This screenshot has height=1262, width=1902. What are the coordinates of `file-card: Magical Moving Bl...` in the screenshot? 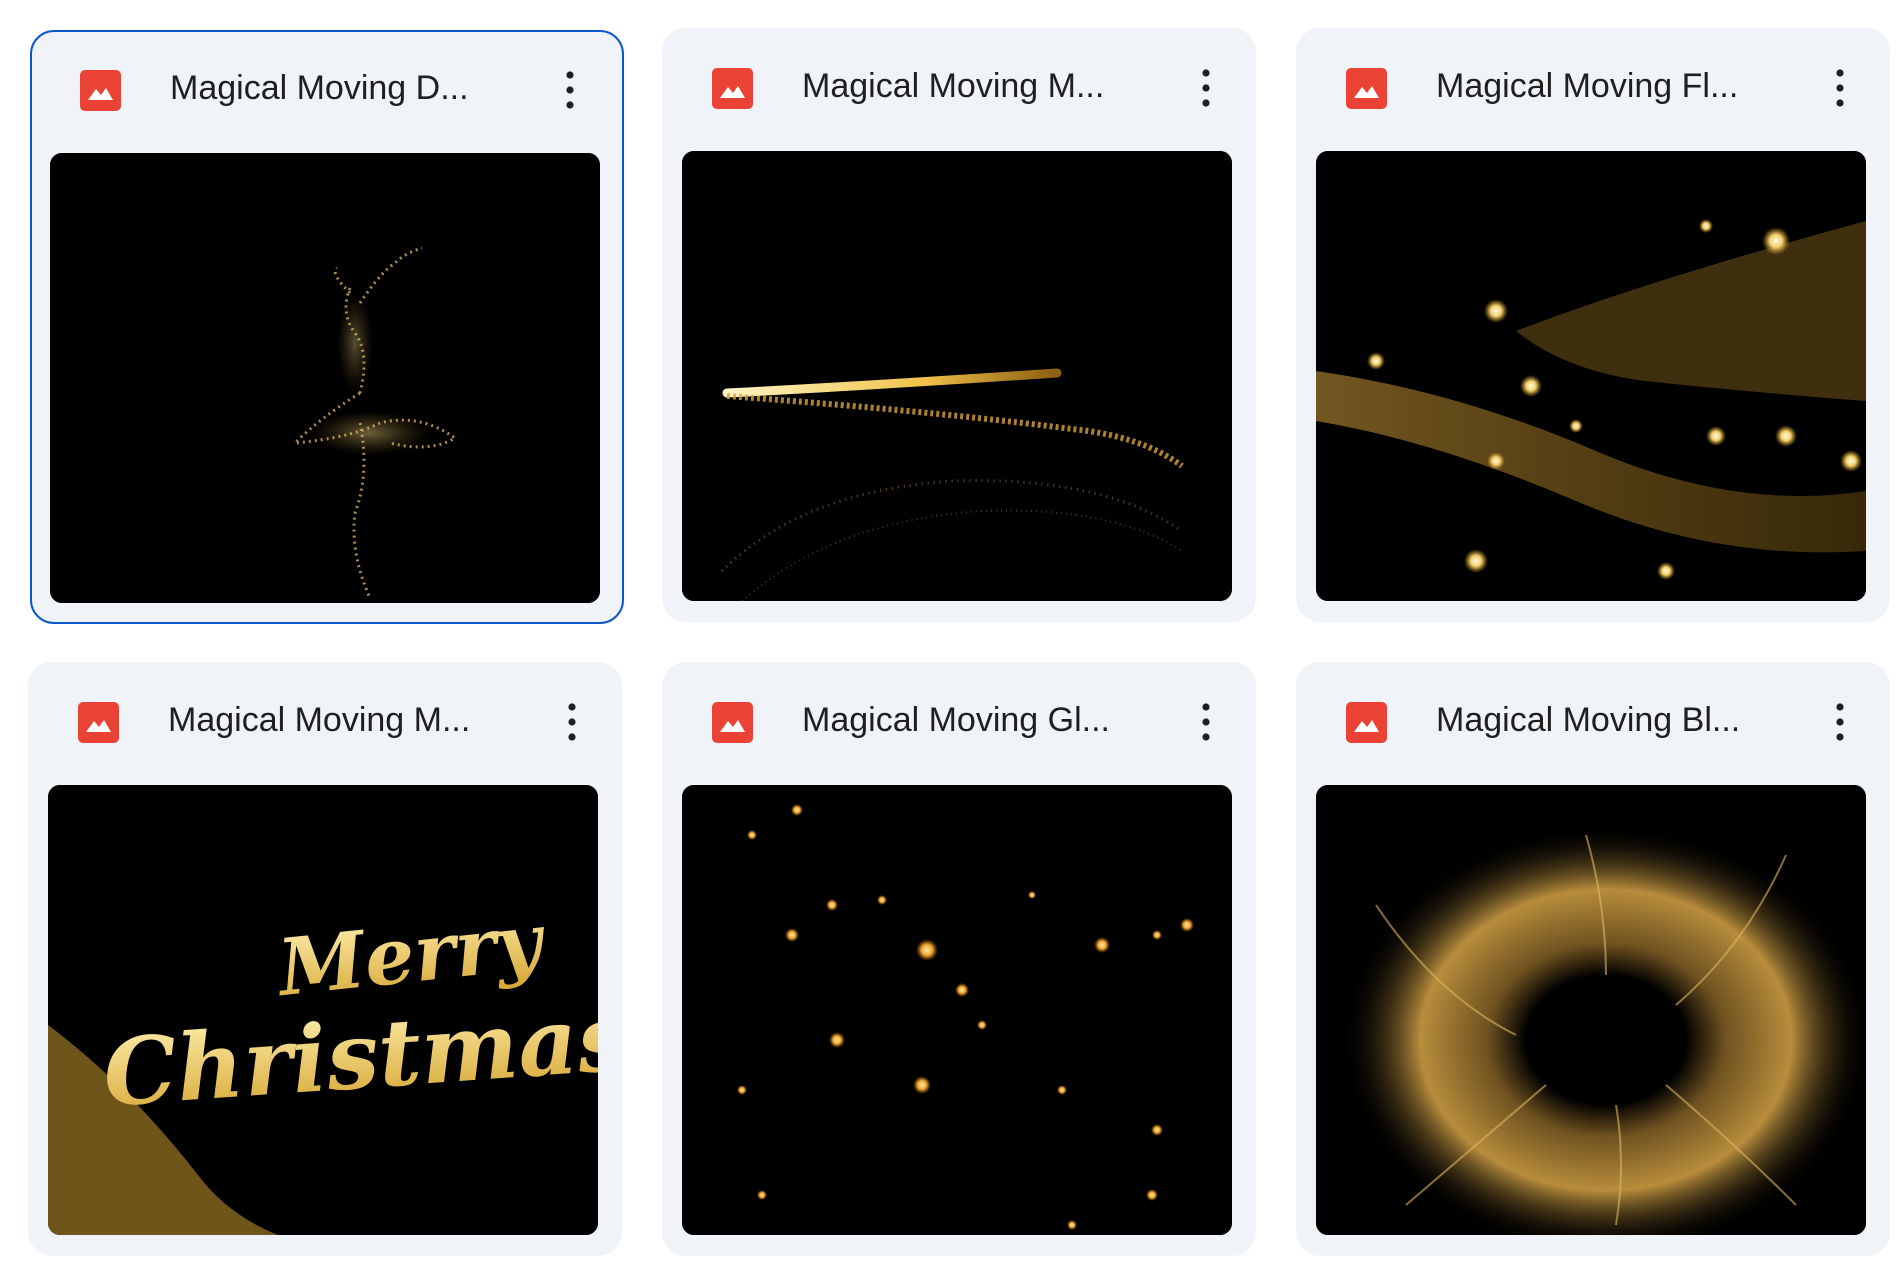 It's located at (1593, 959).